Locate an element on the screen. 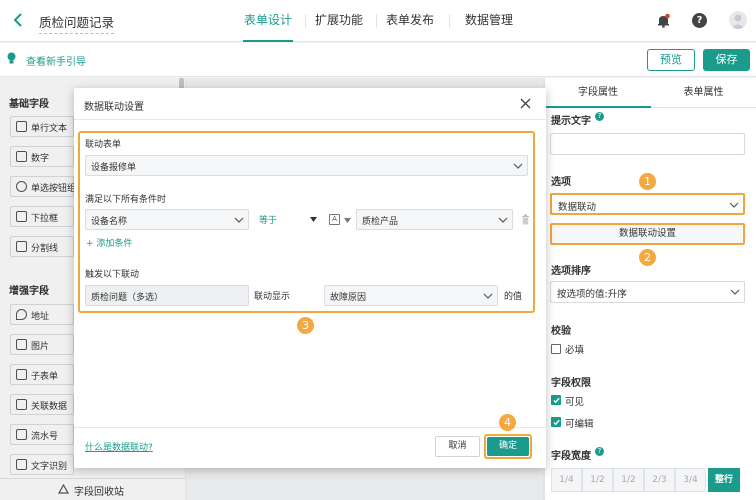 The image size is (756, 500). linked-form-value: 设备报修单 is located at coordinates (114, 168).